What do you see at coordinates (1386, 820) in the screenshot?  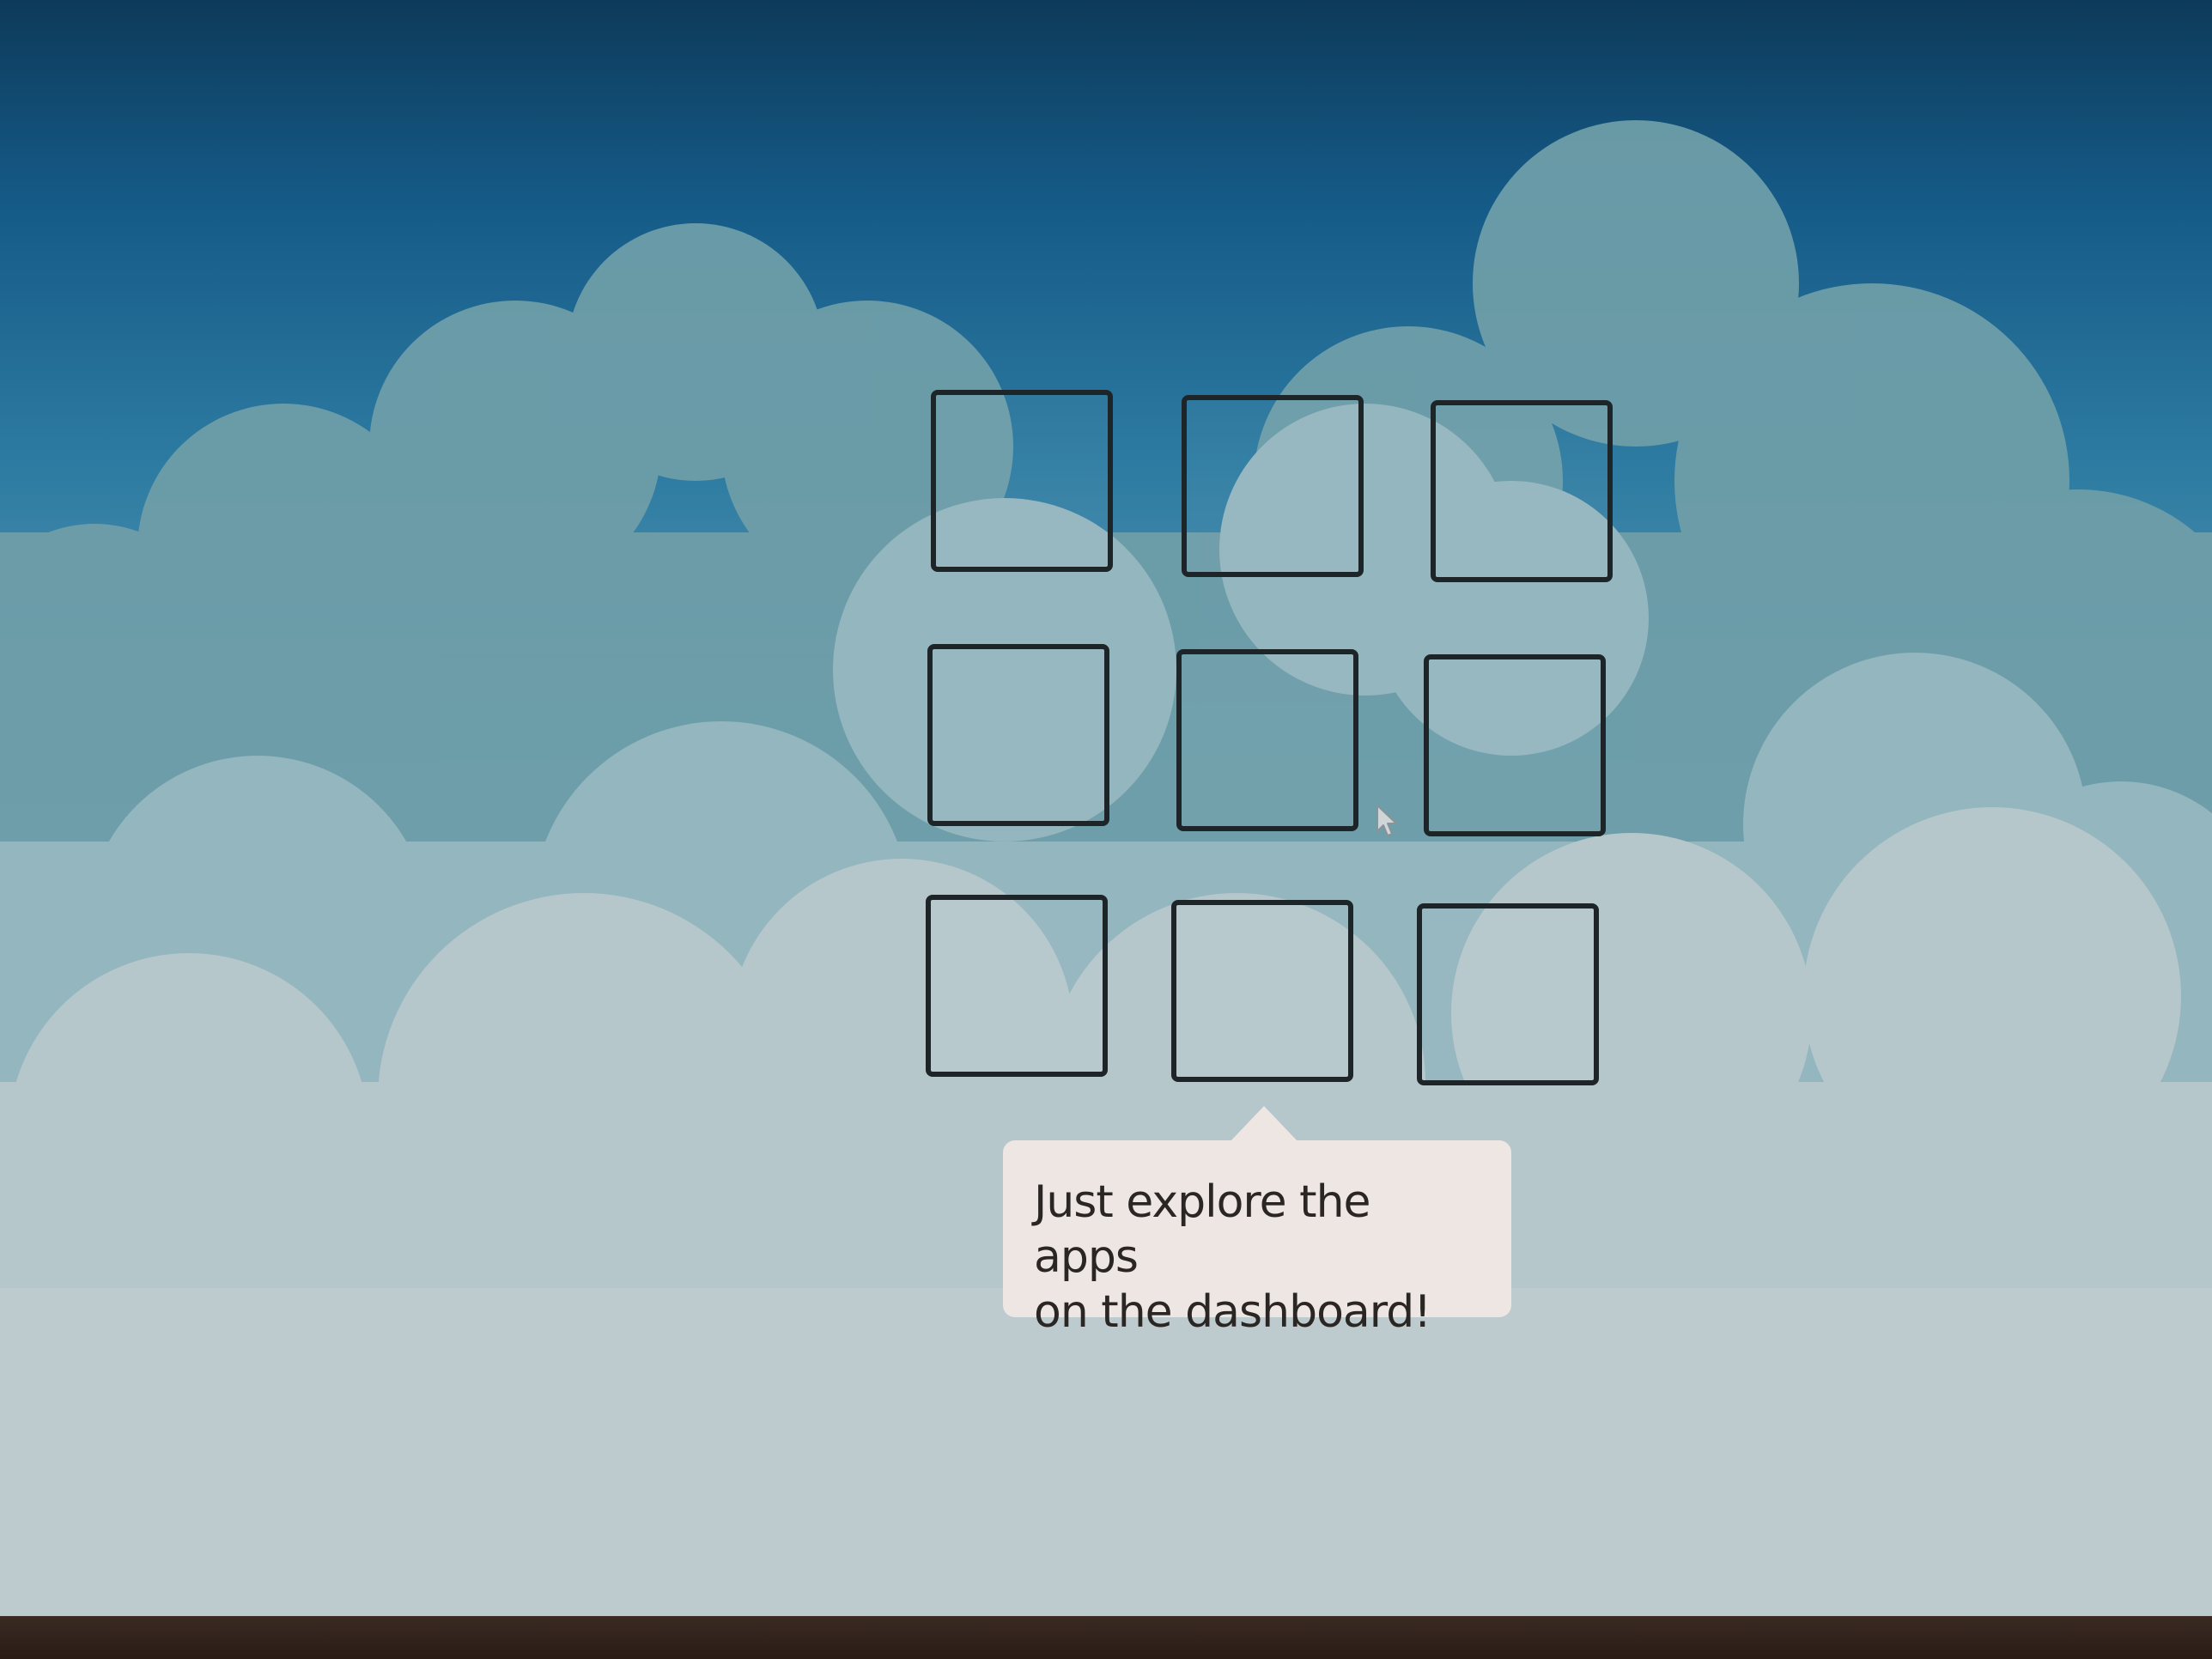 I see `mouse-pointer-icon` at bounding box center [1386, 820].